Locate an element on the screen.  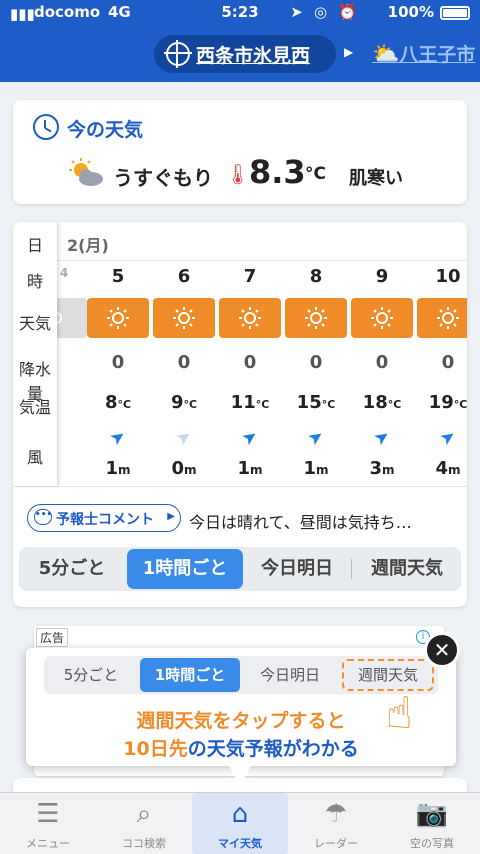
tooltip-segment-illustration: 5分ごと 1時間ごと 今日明日 週間天気 is located at coordinates (241, 675).